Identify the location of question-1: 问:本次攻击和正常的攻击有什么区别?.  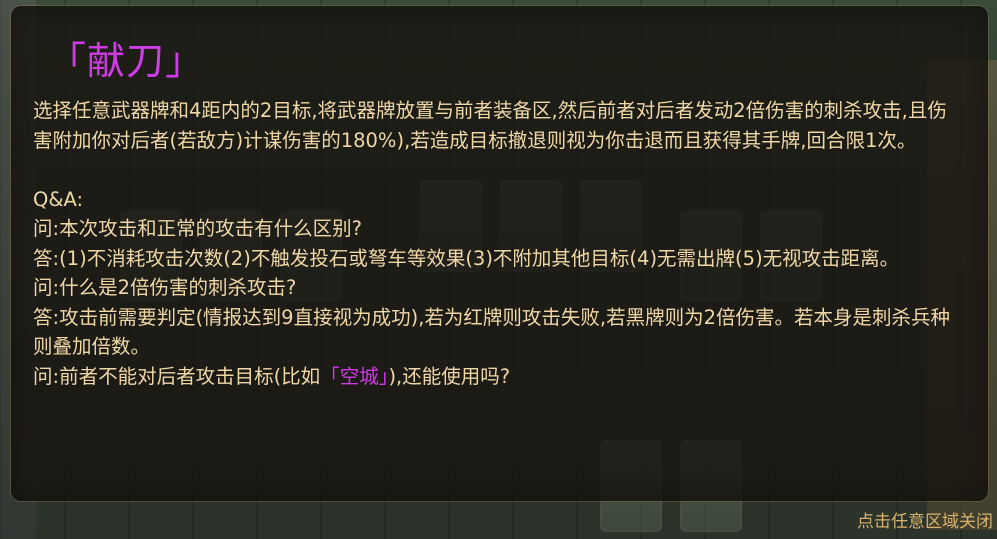
(197, 228).